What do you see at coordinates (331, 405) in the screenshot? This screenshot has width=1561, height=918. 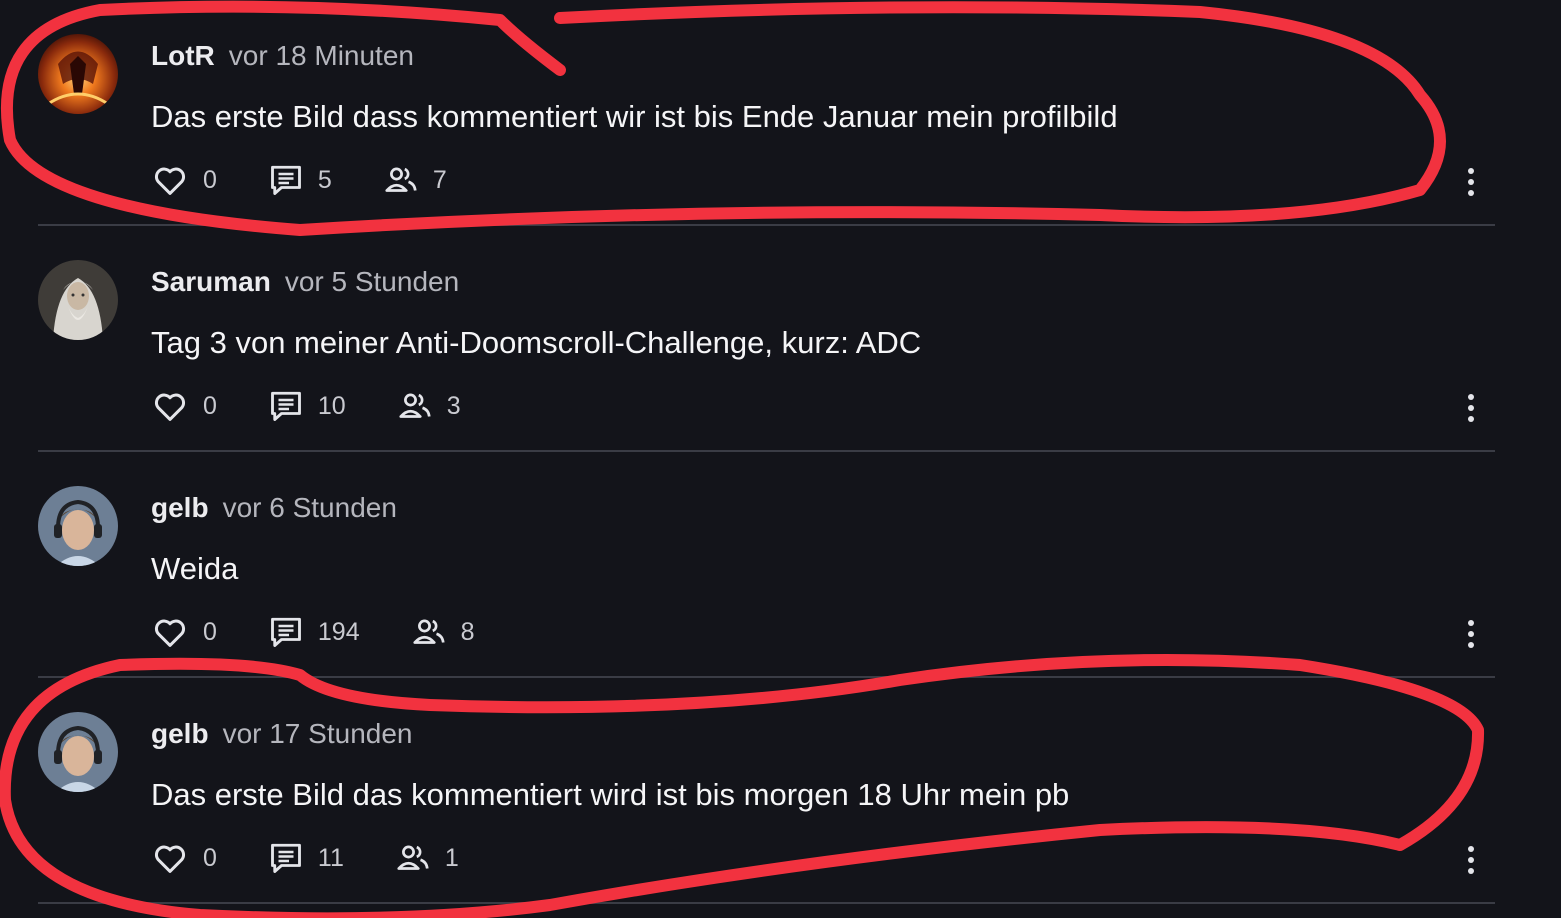 I see `comment-count: 10` at bounding box center [331, 405].